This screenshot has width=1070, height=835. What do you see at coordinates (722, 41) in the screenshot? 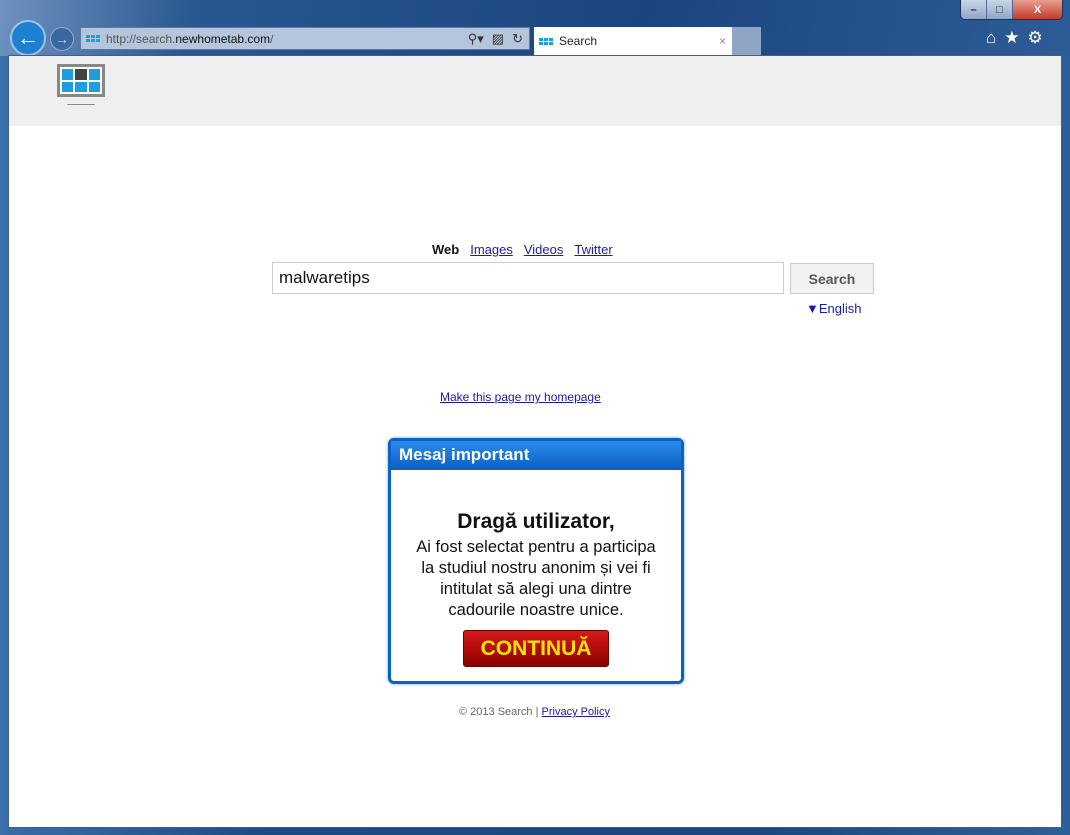
I see `tab-close-icon: ×` at bounding box center [722, 41].